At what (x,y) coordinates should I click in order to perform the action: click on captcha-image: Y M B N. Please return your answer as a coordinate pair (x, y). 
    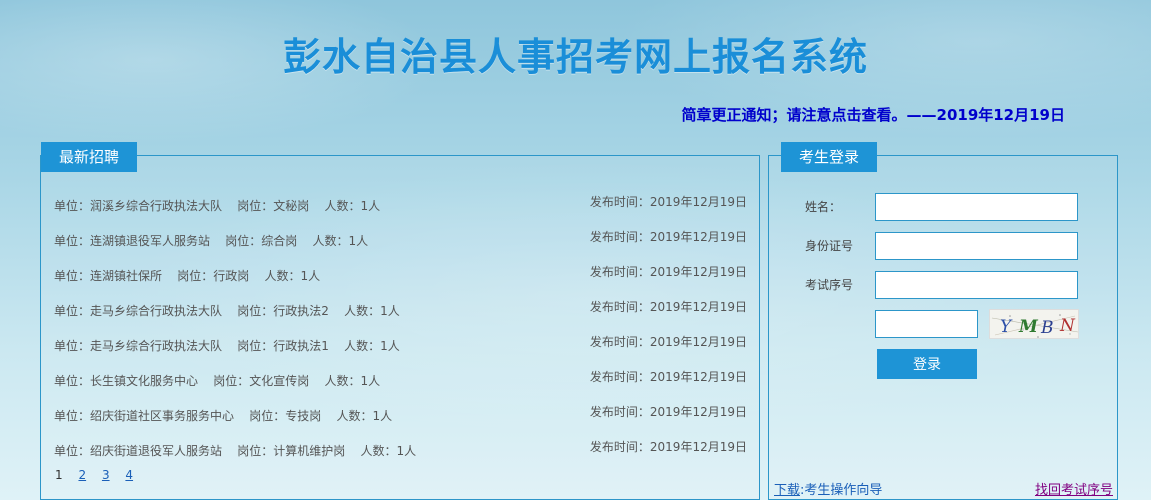
    Looking at the image, I should click on (1034, 324).